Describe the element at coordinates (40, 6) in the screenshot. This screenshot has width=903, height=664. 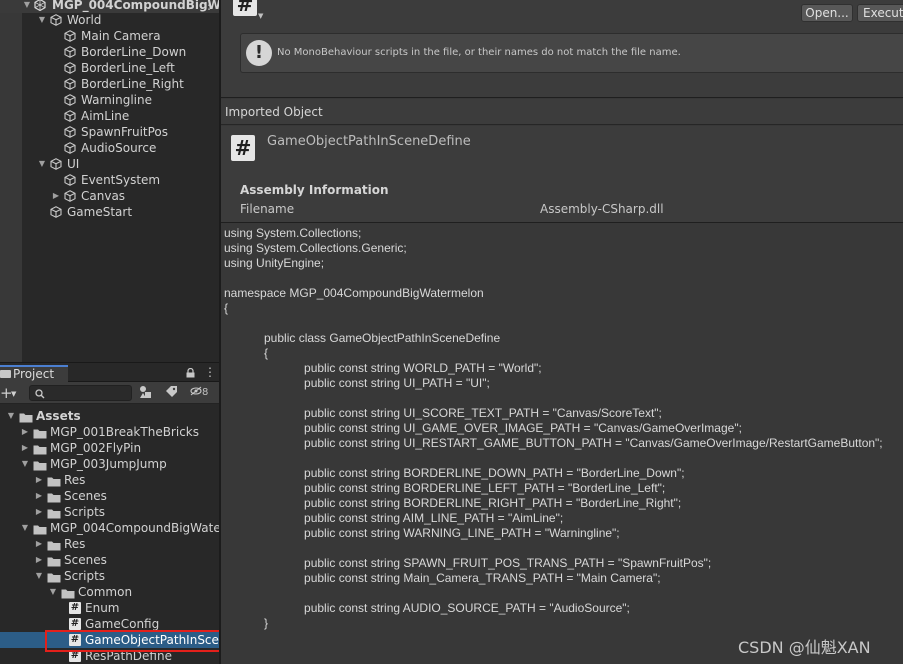
I see `unity-scene-icon` at that location.